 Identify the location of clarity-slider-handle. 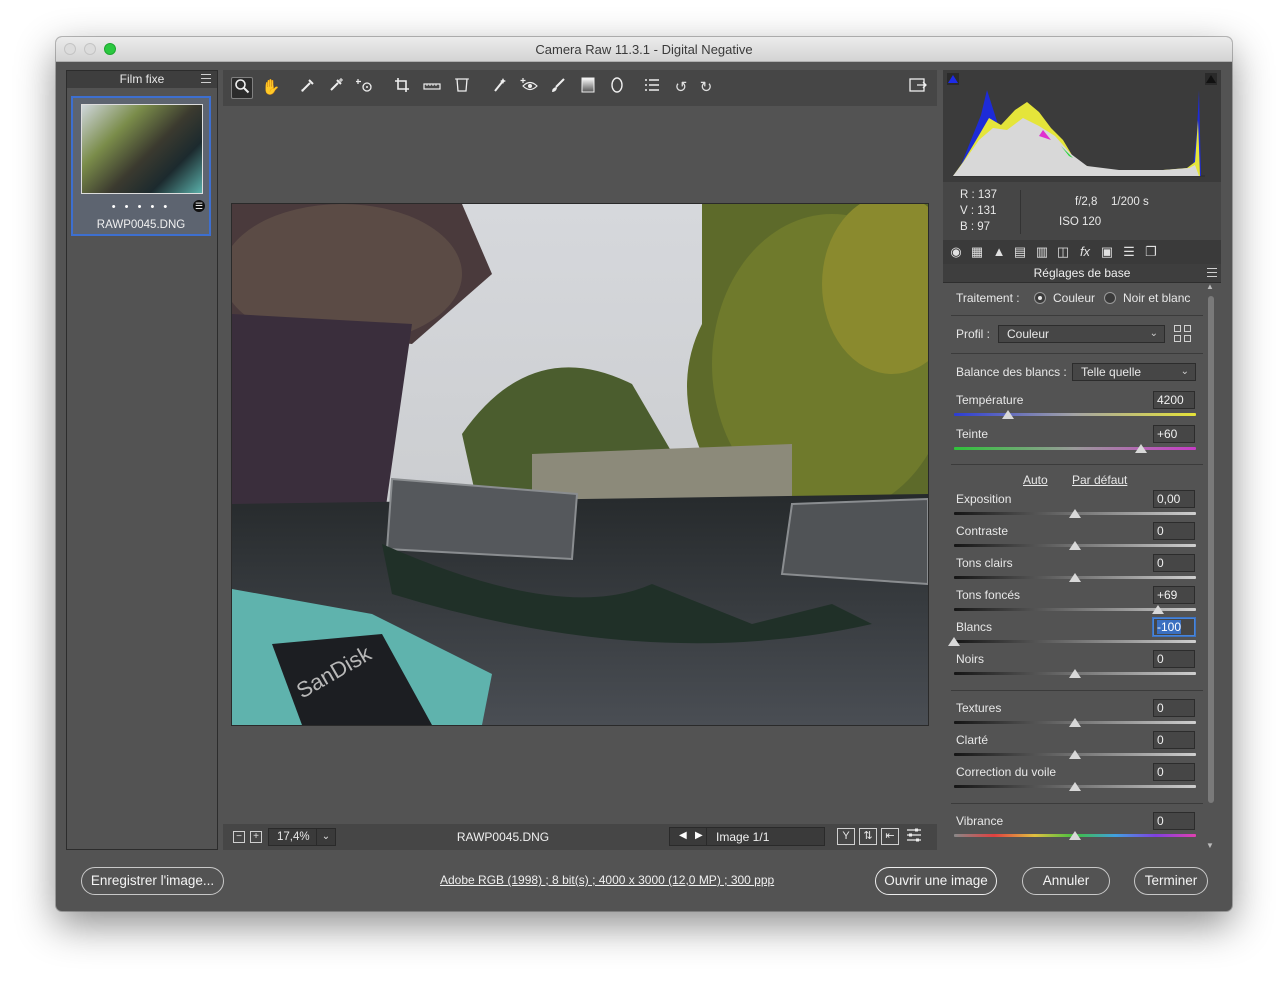
(1075, 754).